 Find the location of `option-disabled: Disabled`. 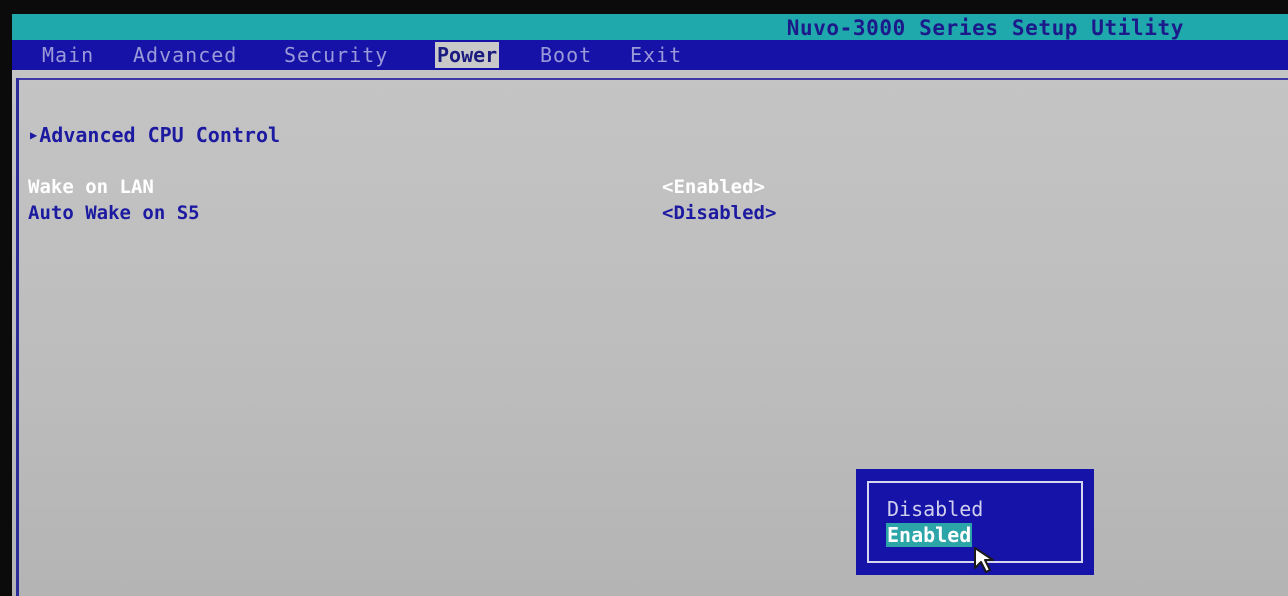

option-disabled: Disabled is located at coordinates (935, 509).